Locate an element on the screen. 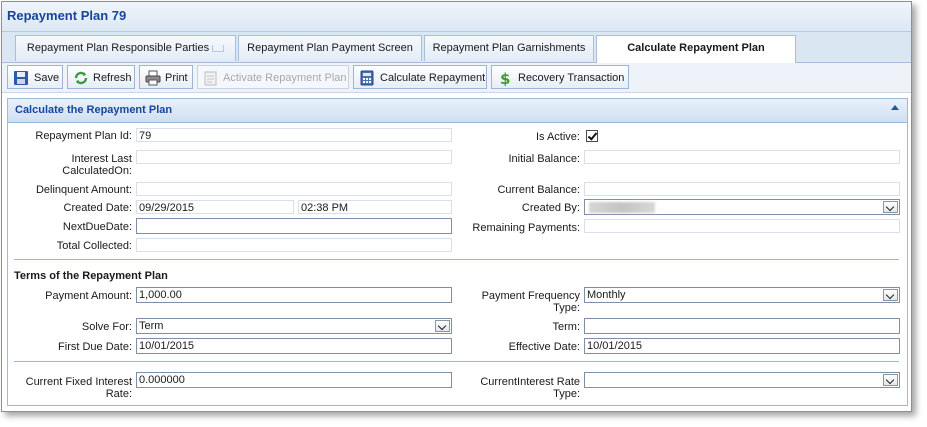 The image size is (927, 427). total-collected-value is located at coordinates (294, 245).